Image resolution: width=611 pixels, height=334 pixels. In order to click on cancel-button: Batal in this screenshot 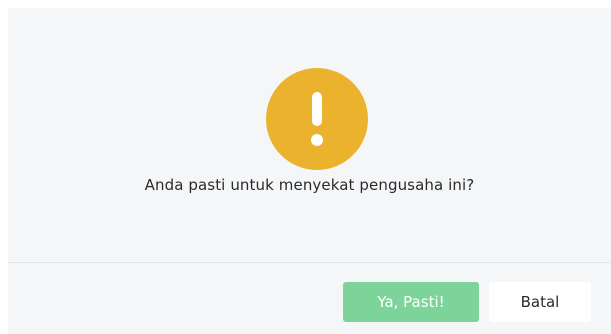, I will do `click(540, 302)`.